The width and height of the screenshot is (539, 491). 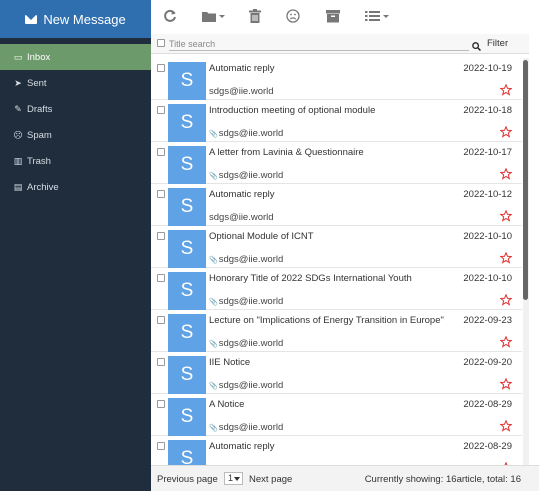 I want to click on sidebar-item-label: Inbox, so click(x=39, y=57).